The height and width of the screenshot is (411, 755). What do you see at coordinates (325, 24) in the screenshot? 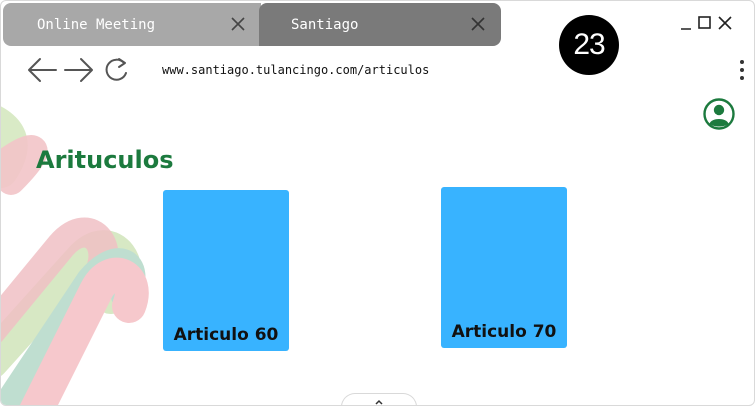
I see `tab-label: Santiago` at bounding box center [325, 24].